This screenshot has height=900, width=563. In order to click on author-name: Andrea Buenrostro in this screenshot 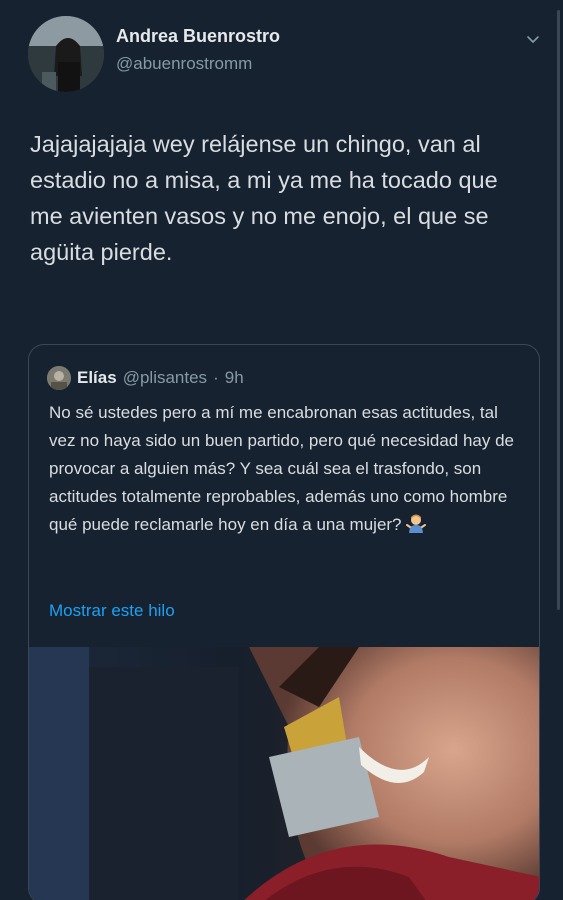, I will do `click(198, 36)`.